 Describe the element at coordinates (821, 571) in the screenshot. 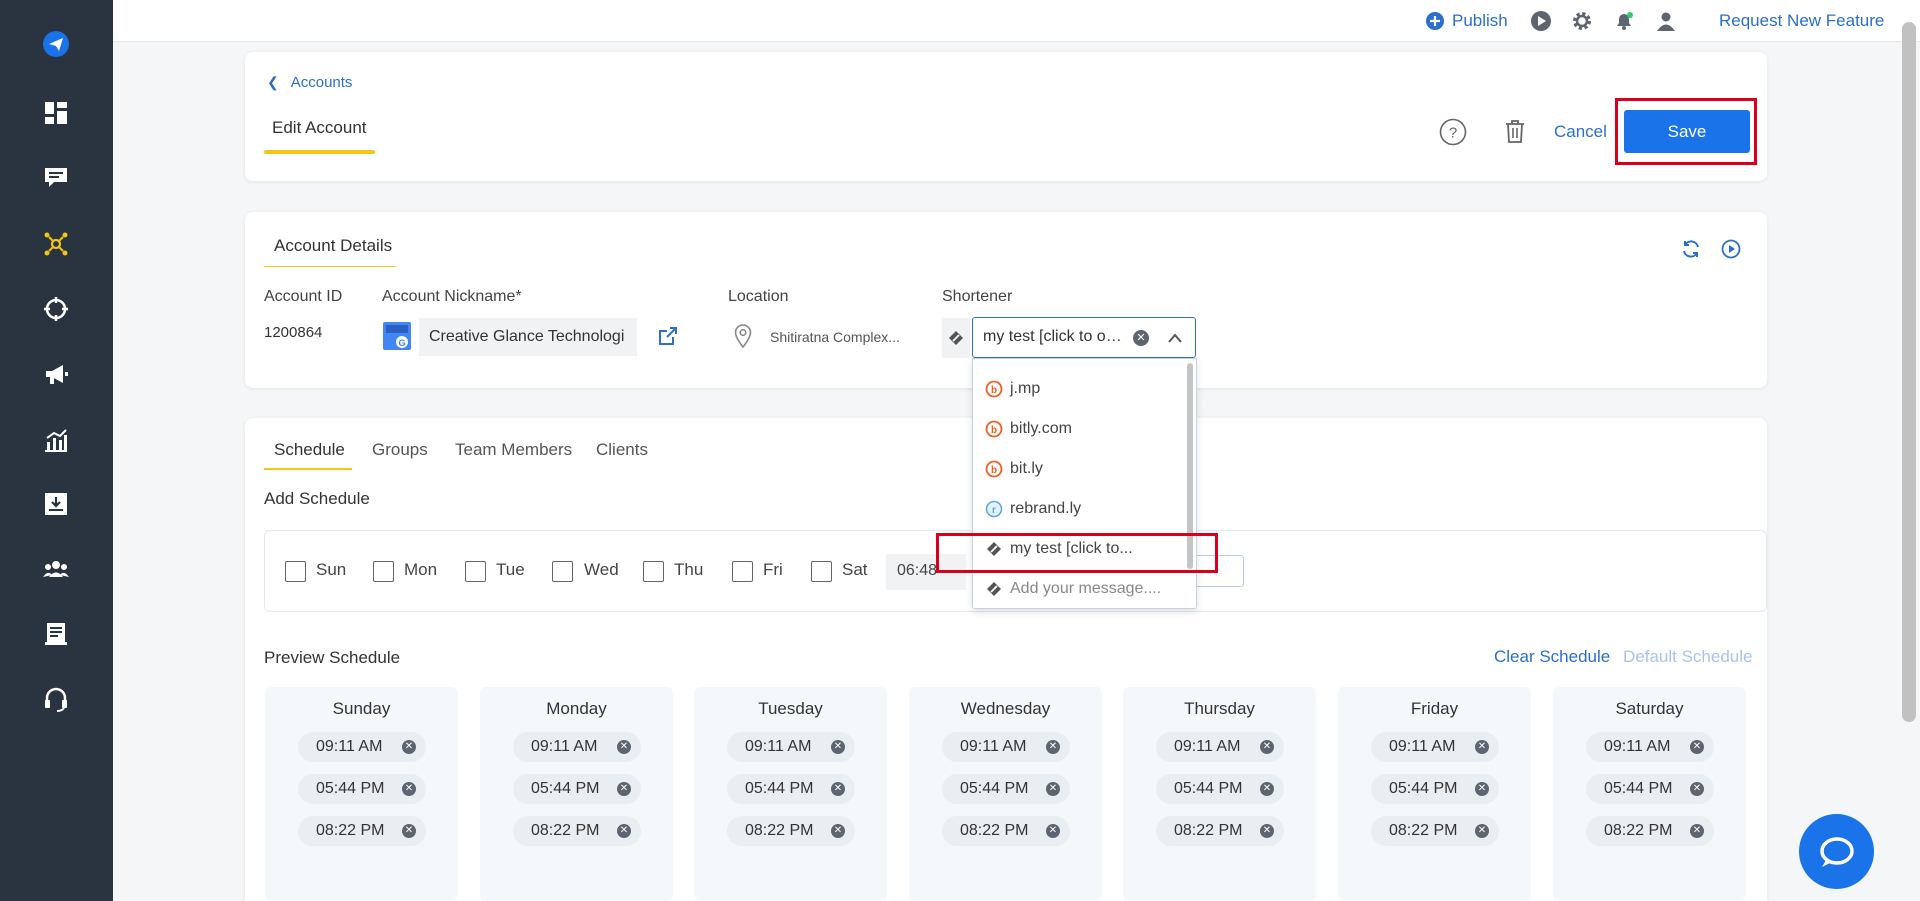

I see `checkbox-sat` at that location.